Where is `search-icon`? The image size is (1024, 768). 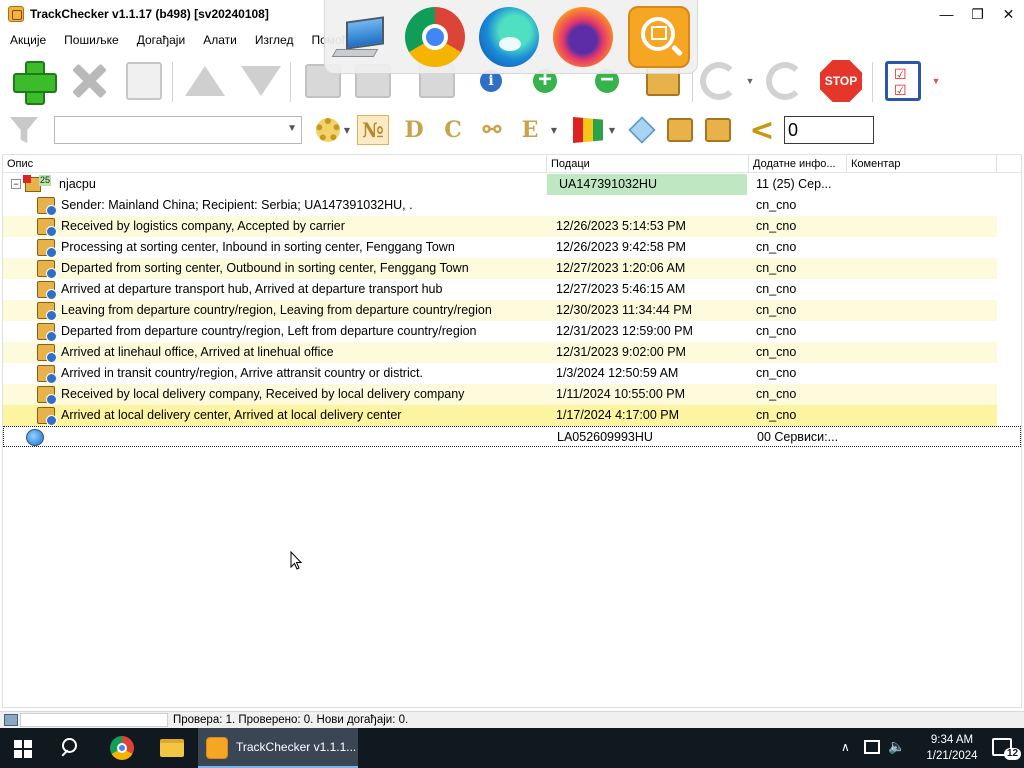 search-icon is located at coordinates (72, 748).